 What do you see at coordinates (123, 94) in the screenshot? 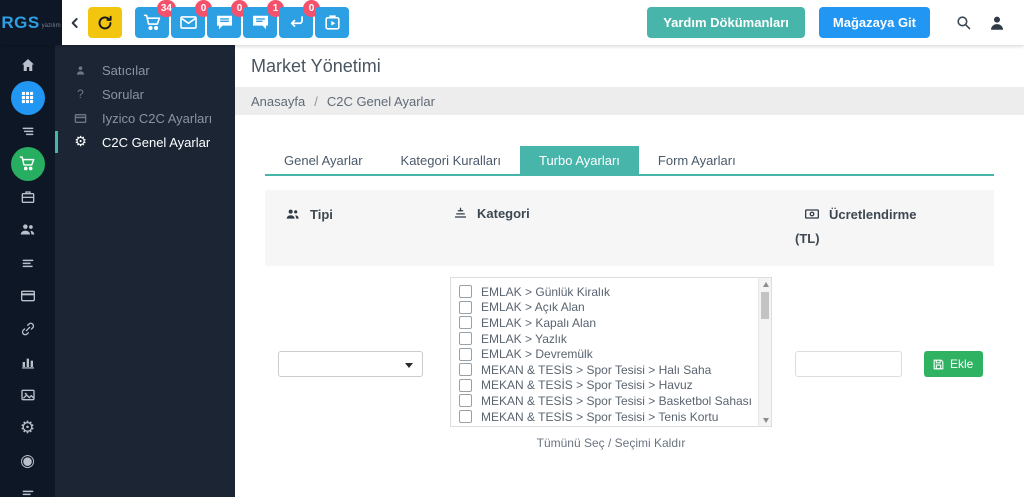
I see `submenu-item-label: Sorular` at bounding box center [123, 94].